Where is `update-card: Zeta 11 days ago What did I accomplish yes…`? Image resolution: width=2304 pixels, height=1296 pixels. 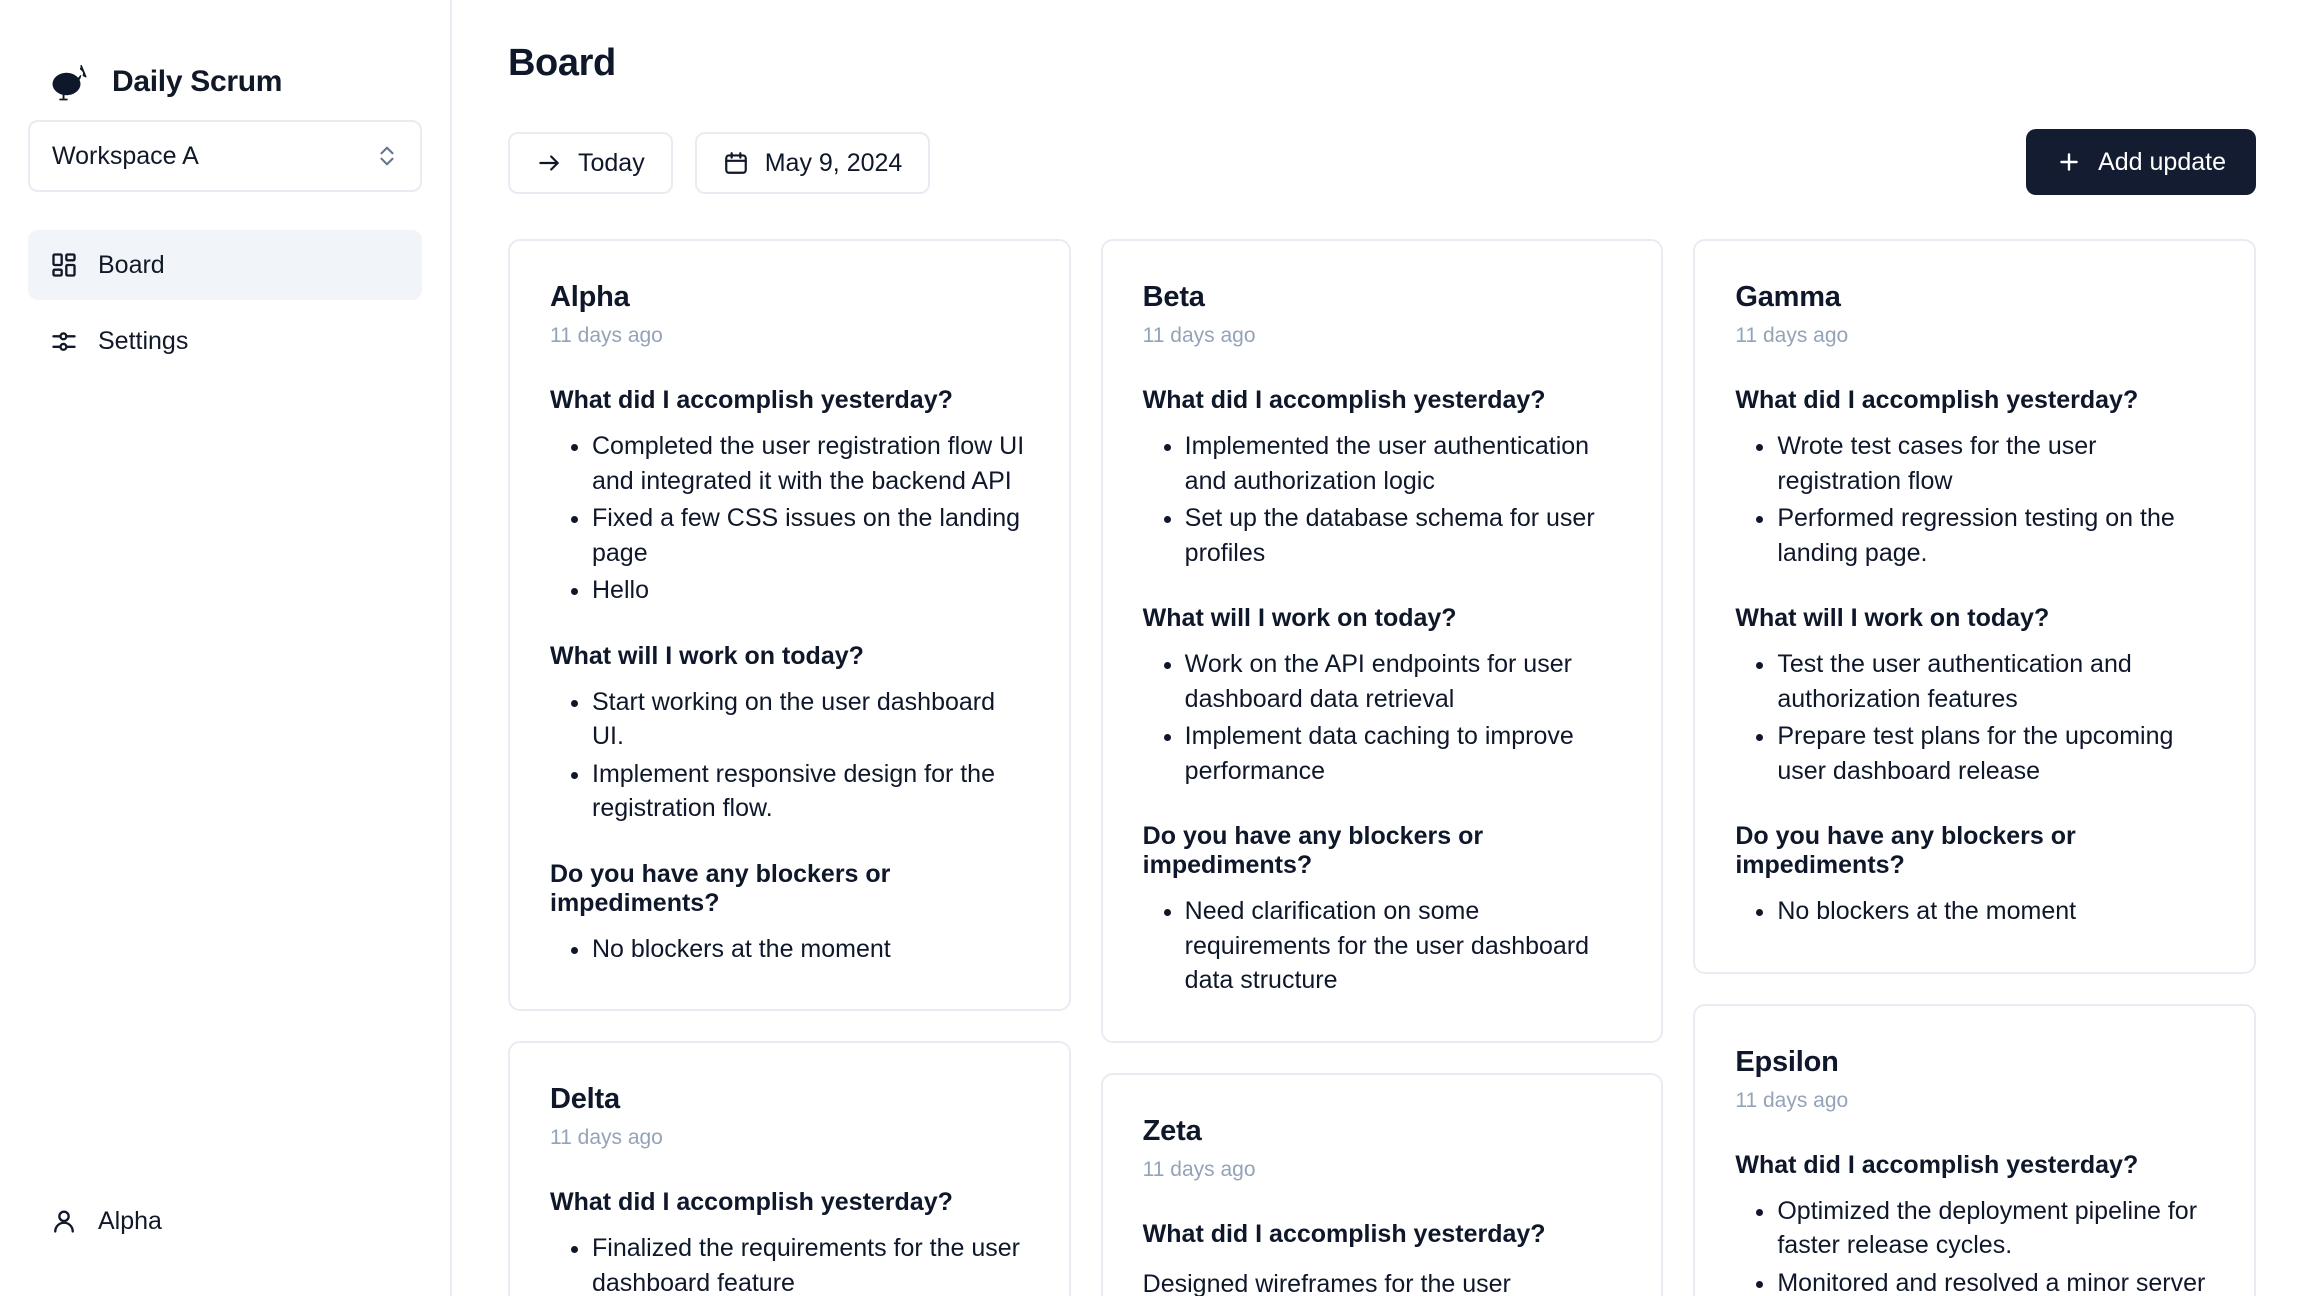 update-card: Zeta 11 days ago What did I accomplish yes… is located at coordinates (1382, 1184).